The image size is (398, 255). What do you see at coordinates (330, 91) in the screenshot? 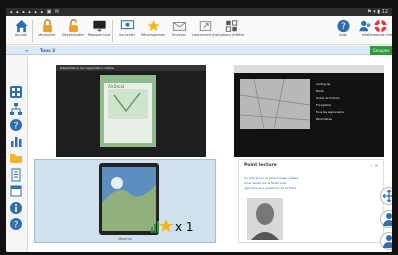
I see `menu-item: Mode` at bounding box center [330, 91].